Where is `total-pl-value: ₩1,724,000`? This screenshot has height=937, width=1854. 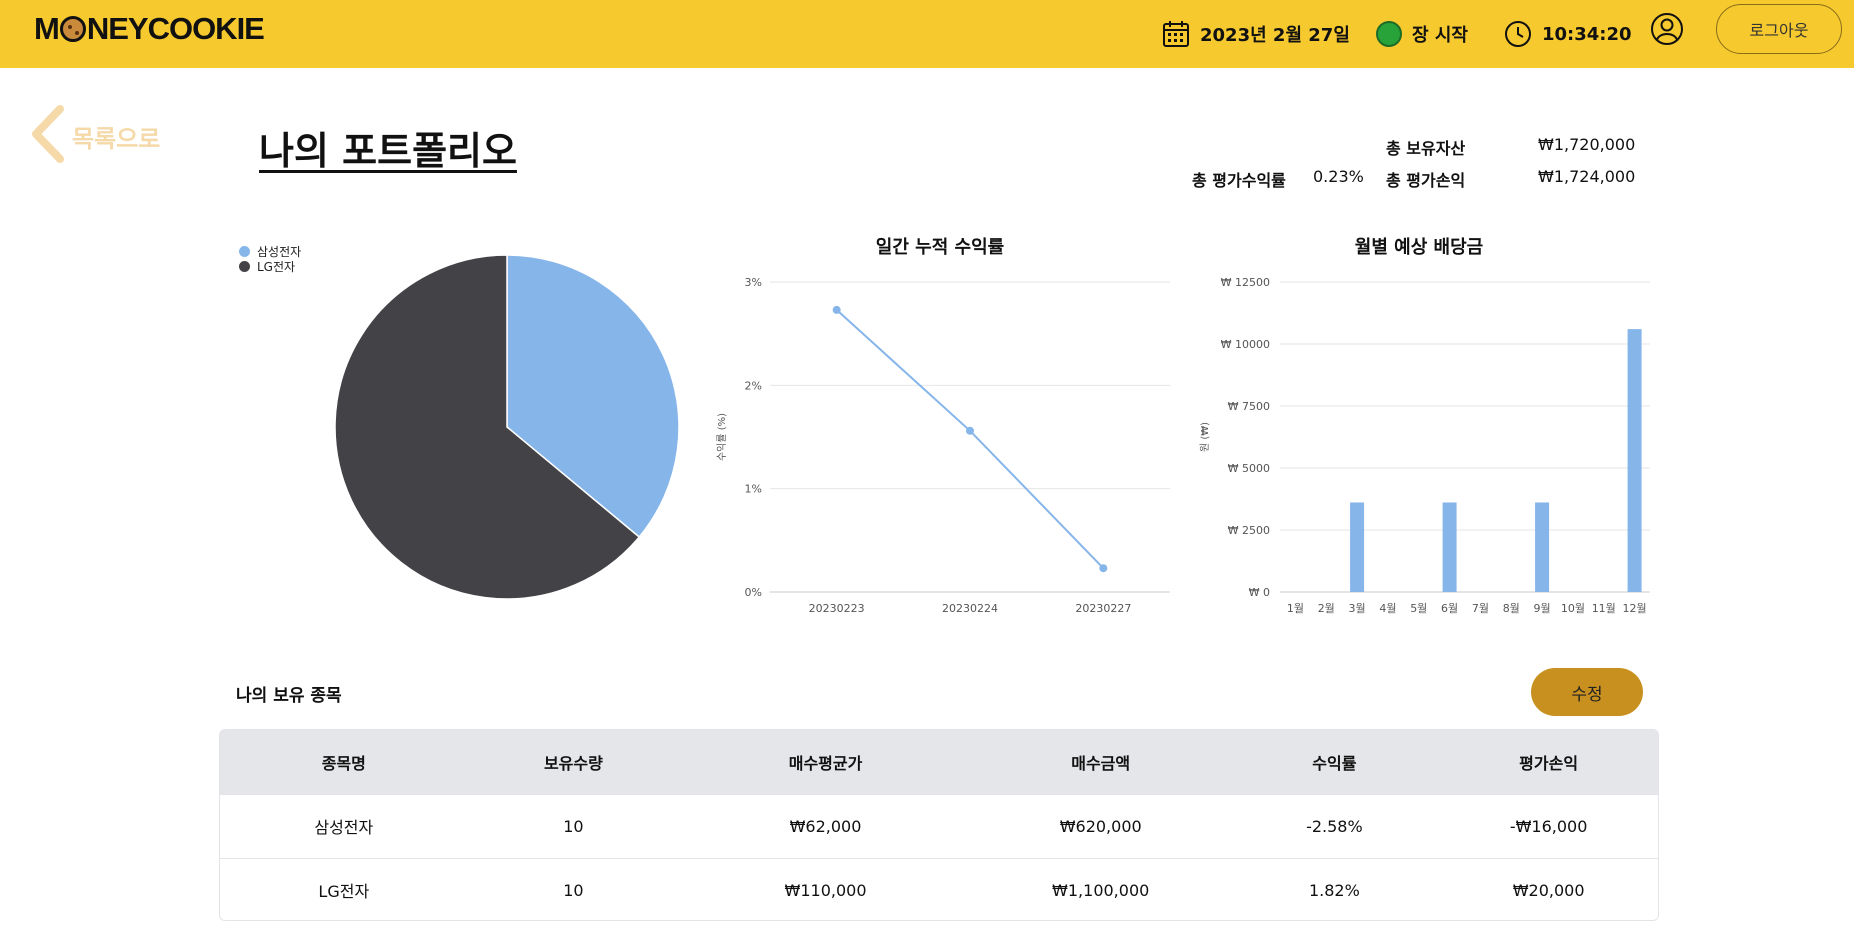
total-pl-value: ₩1,724,000 is located at coordinates (1587, 176).